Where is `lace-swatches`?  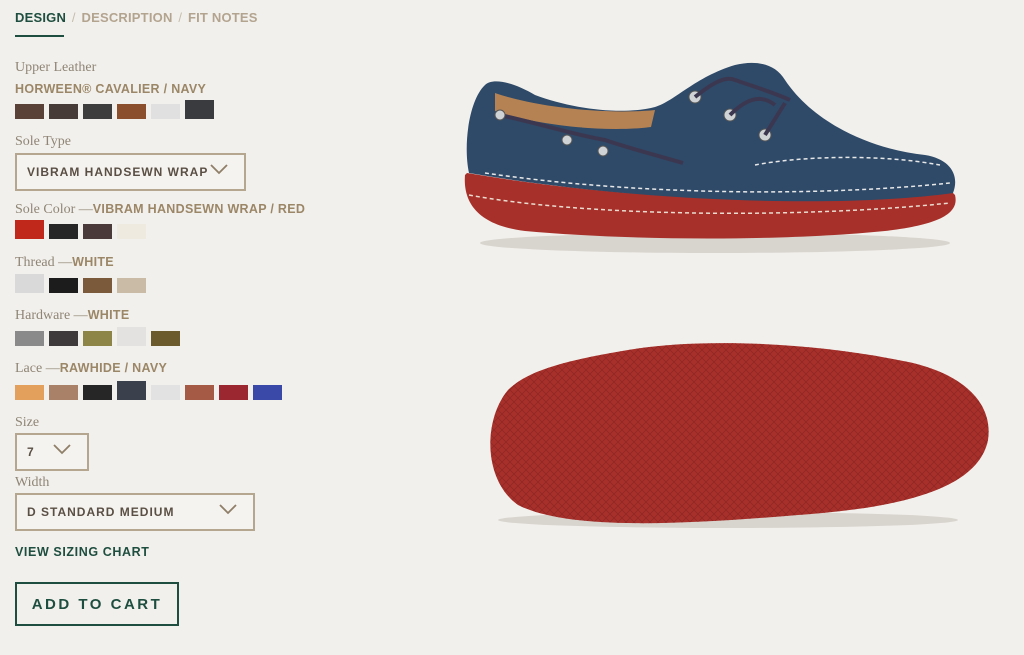 lace-swatches is located at coordinates (148, 390).